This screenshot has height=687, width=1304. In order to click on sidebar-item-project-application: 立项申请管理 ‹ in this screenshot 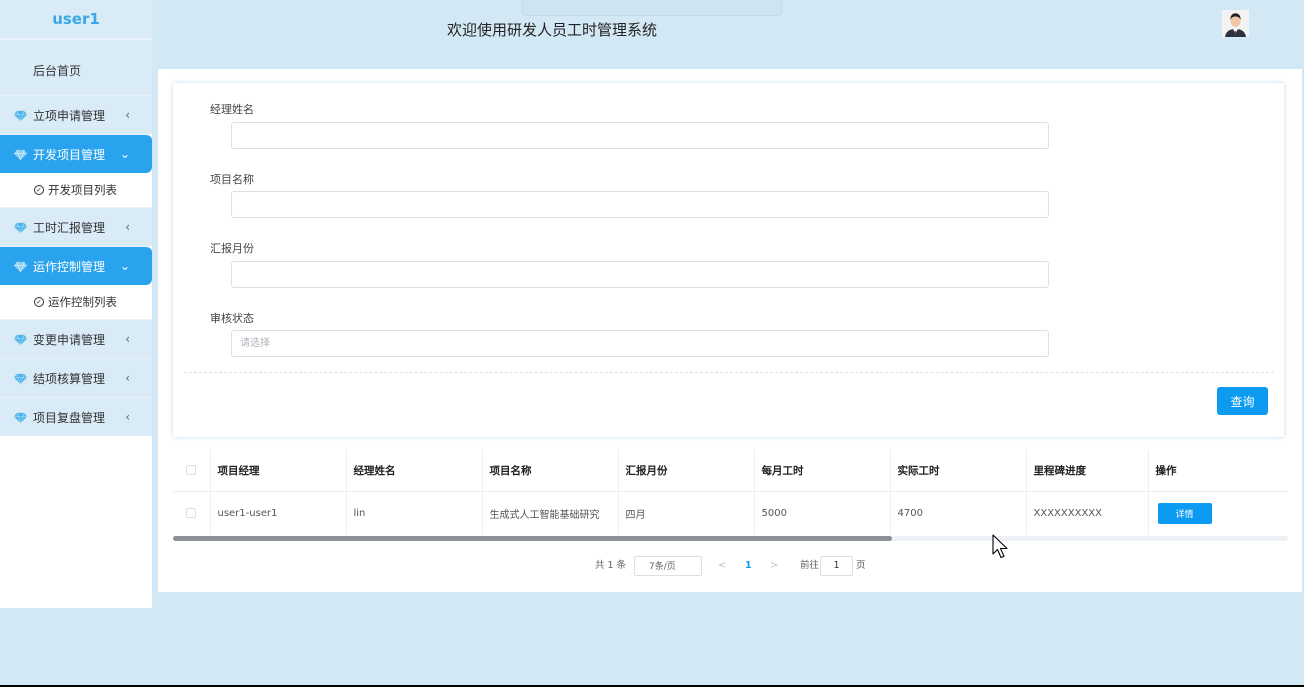, I will do `click(76, 114)`.